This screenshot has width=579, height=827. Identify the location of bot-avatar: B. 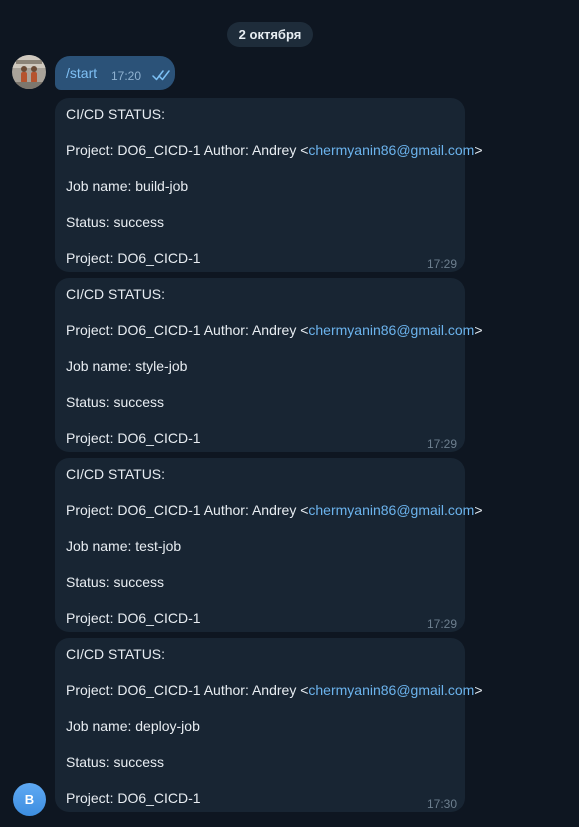
(29, 799).